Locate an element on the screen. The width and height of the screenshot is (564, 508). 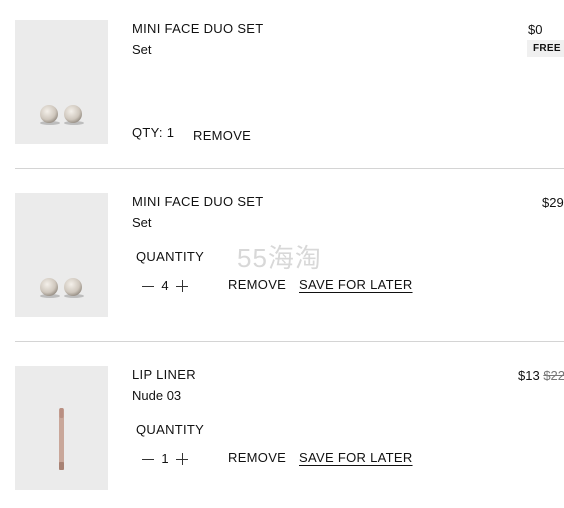
quantity-value: 4 is located at coordinates (165, 285).